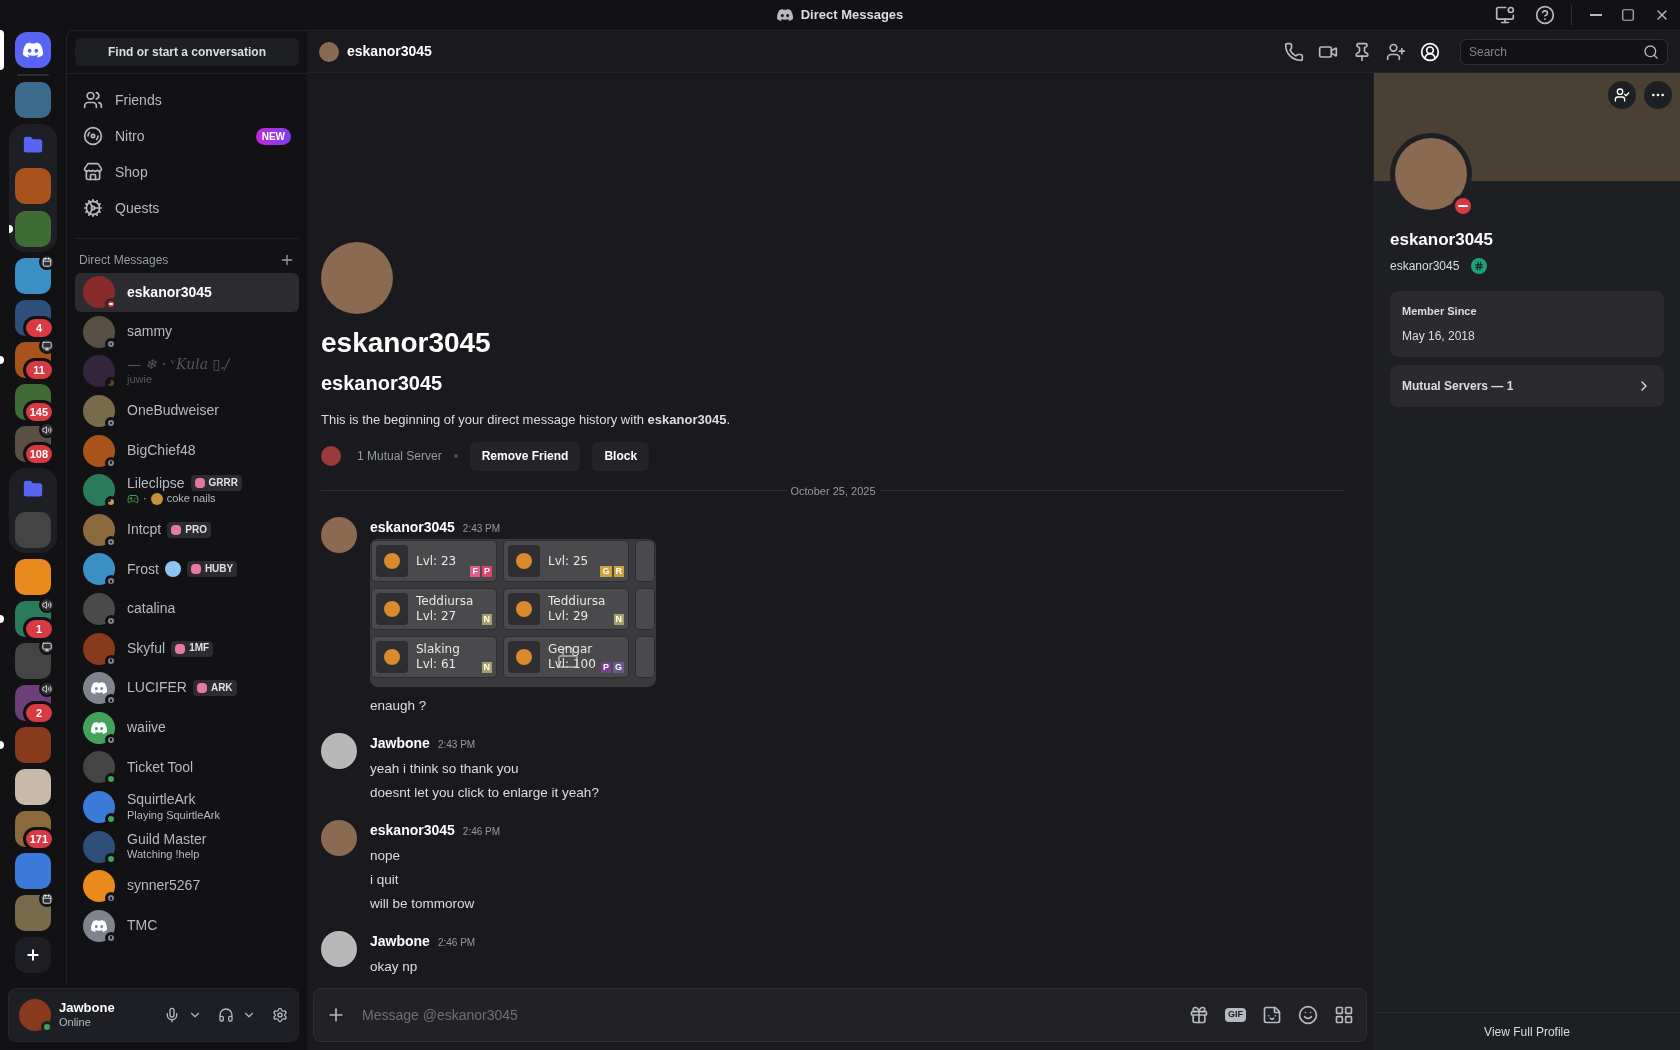 Image resolution: width=1680 pixels, height=1050 pixels. Describe the element at coordinates (132, 172) in the screenshot. I see `nav-label: Shop` at that location.